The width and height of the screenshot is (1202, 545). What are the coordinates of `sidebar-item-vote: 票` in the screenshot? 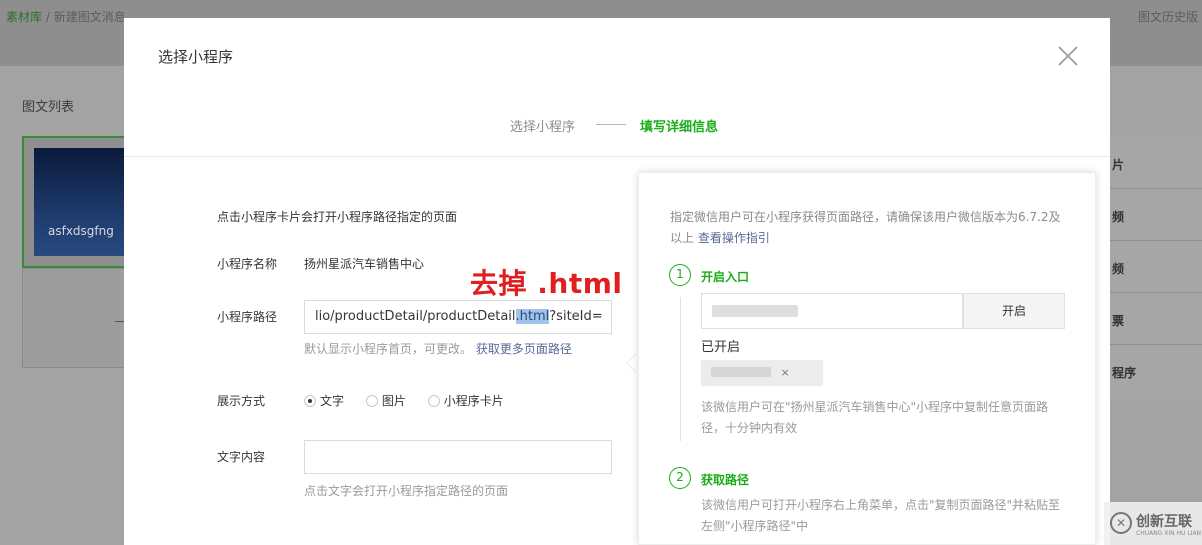 It's located at (1118, 320).